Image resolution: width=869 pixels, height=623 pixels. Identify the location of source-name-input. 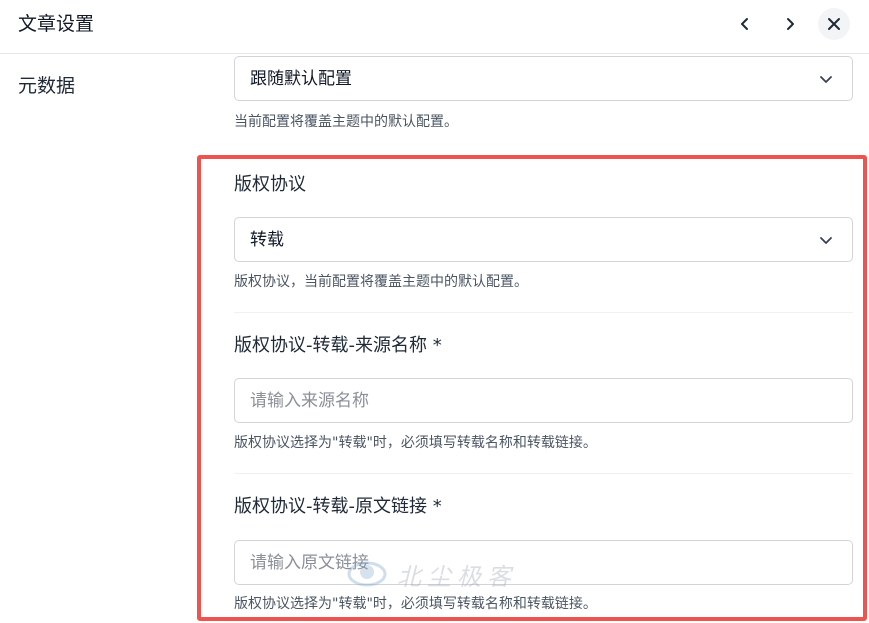
(543, 400).